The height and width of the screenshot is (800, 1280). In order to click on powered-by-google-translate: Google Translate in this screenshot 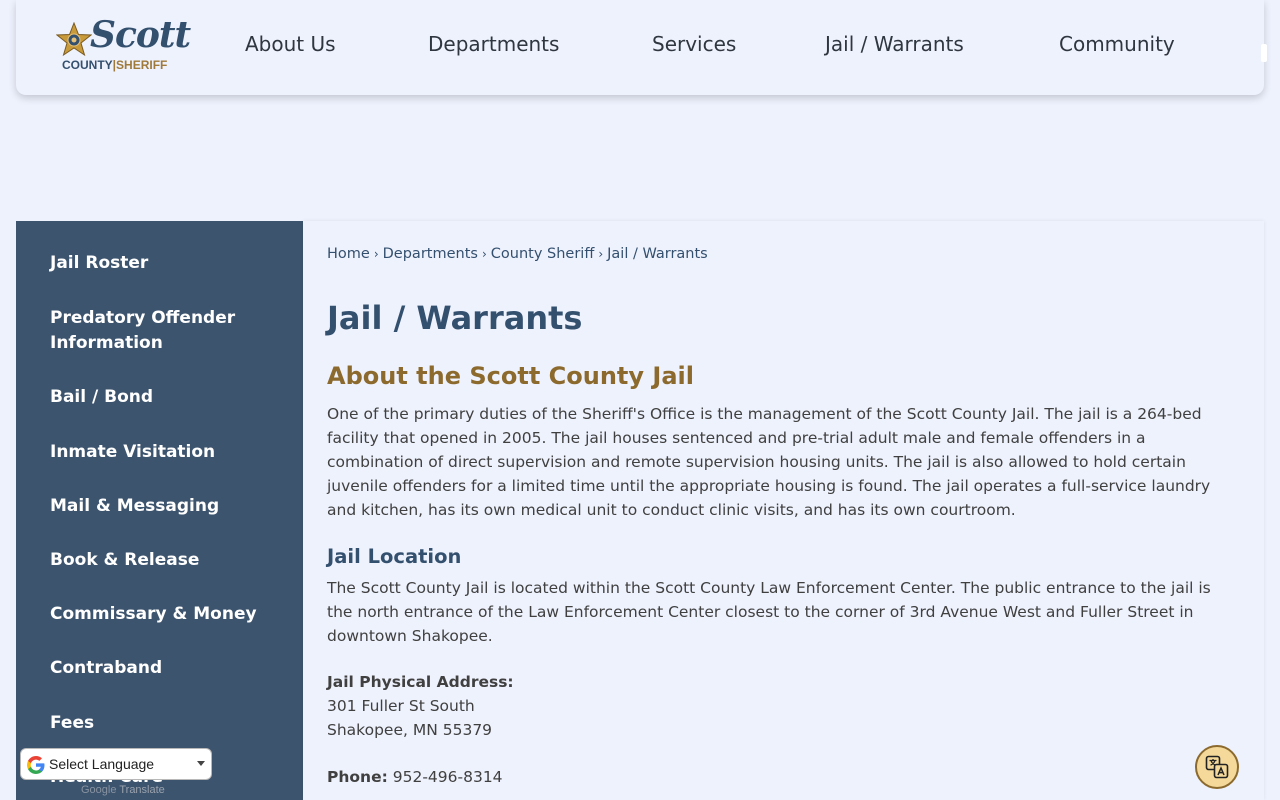, I will do `click(123, 790)`.